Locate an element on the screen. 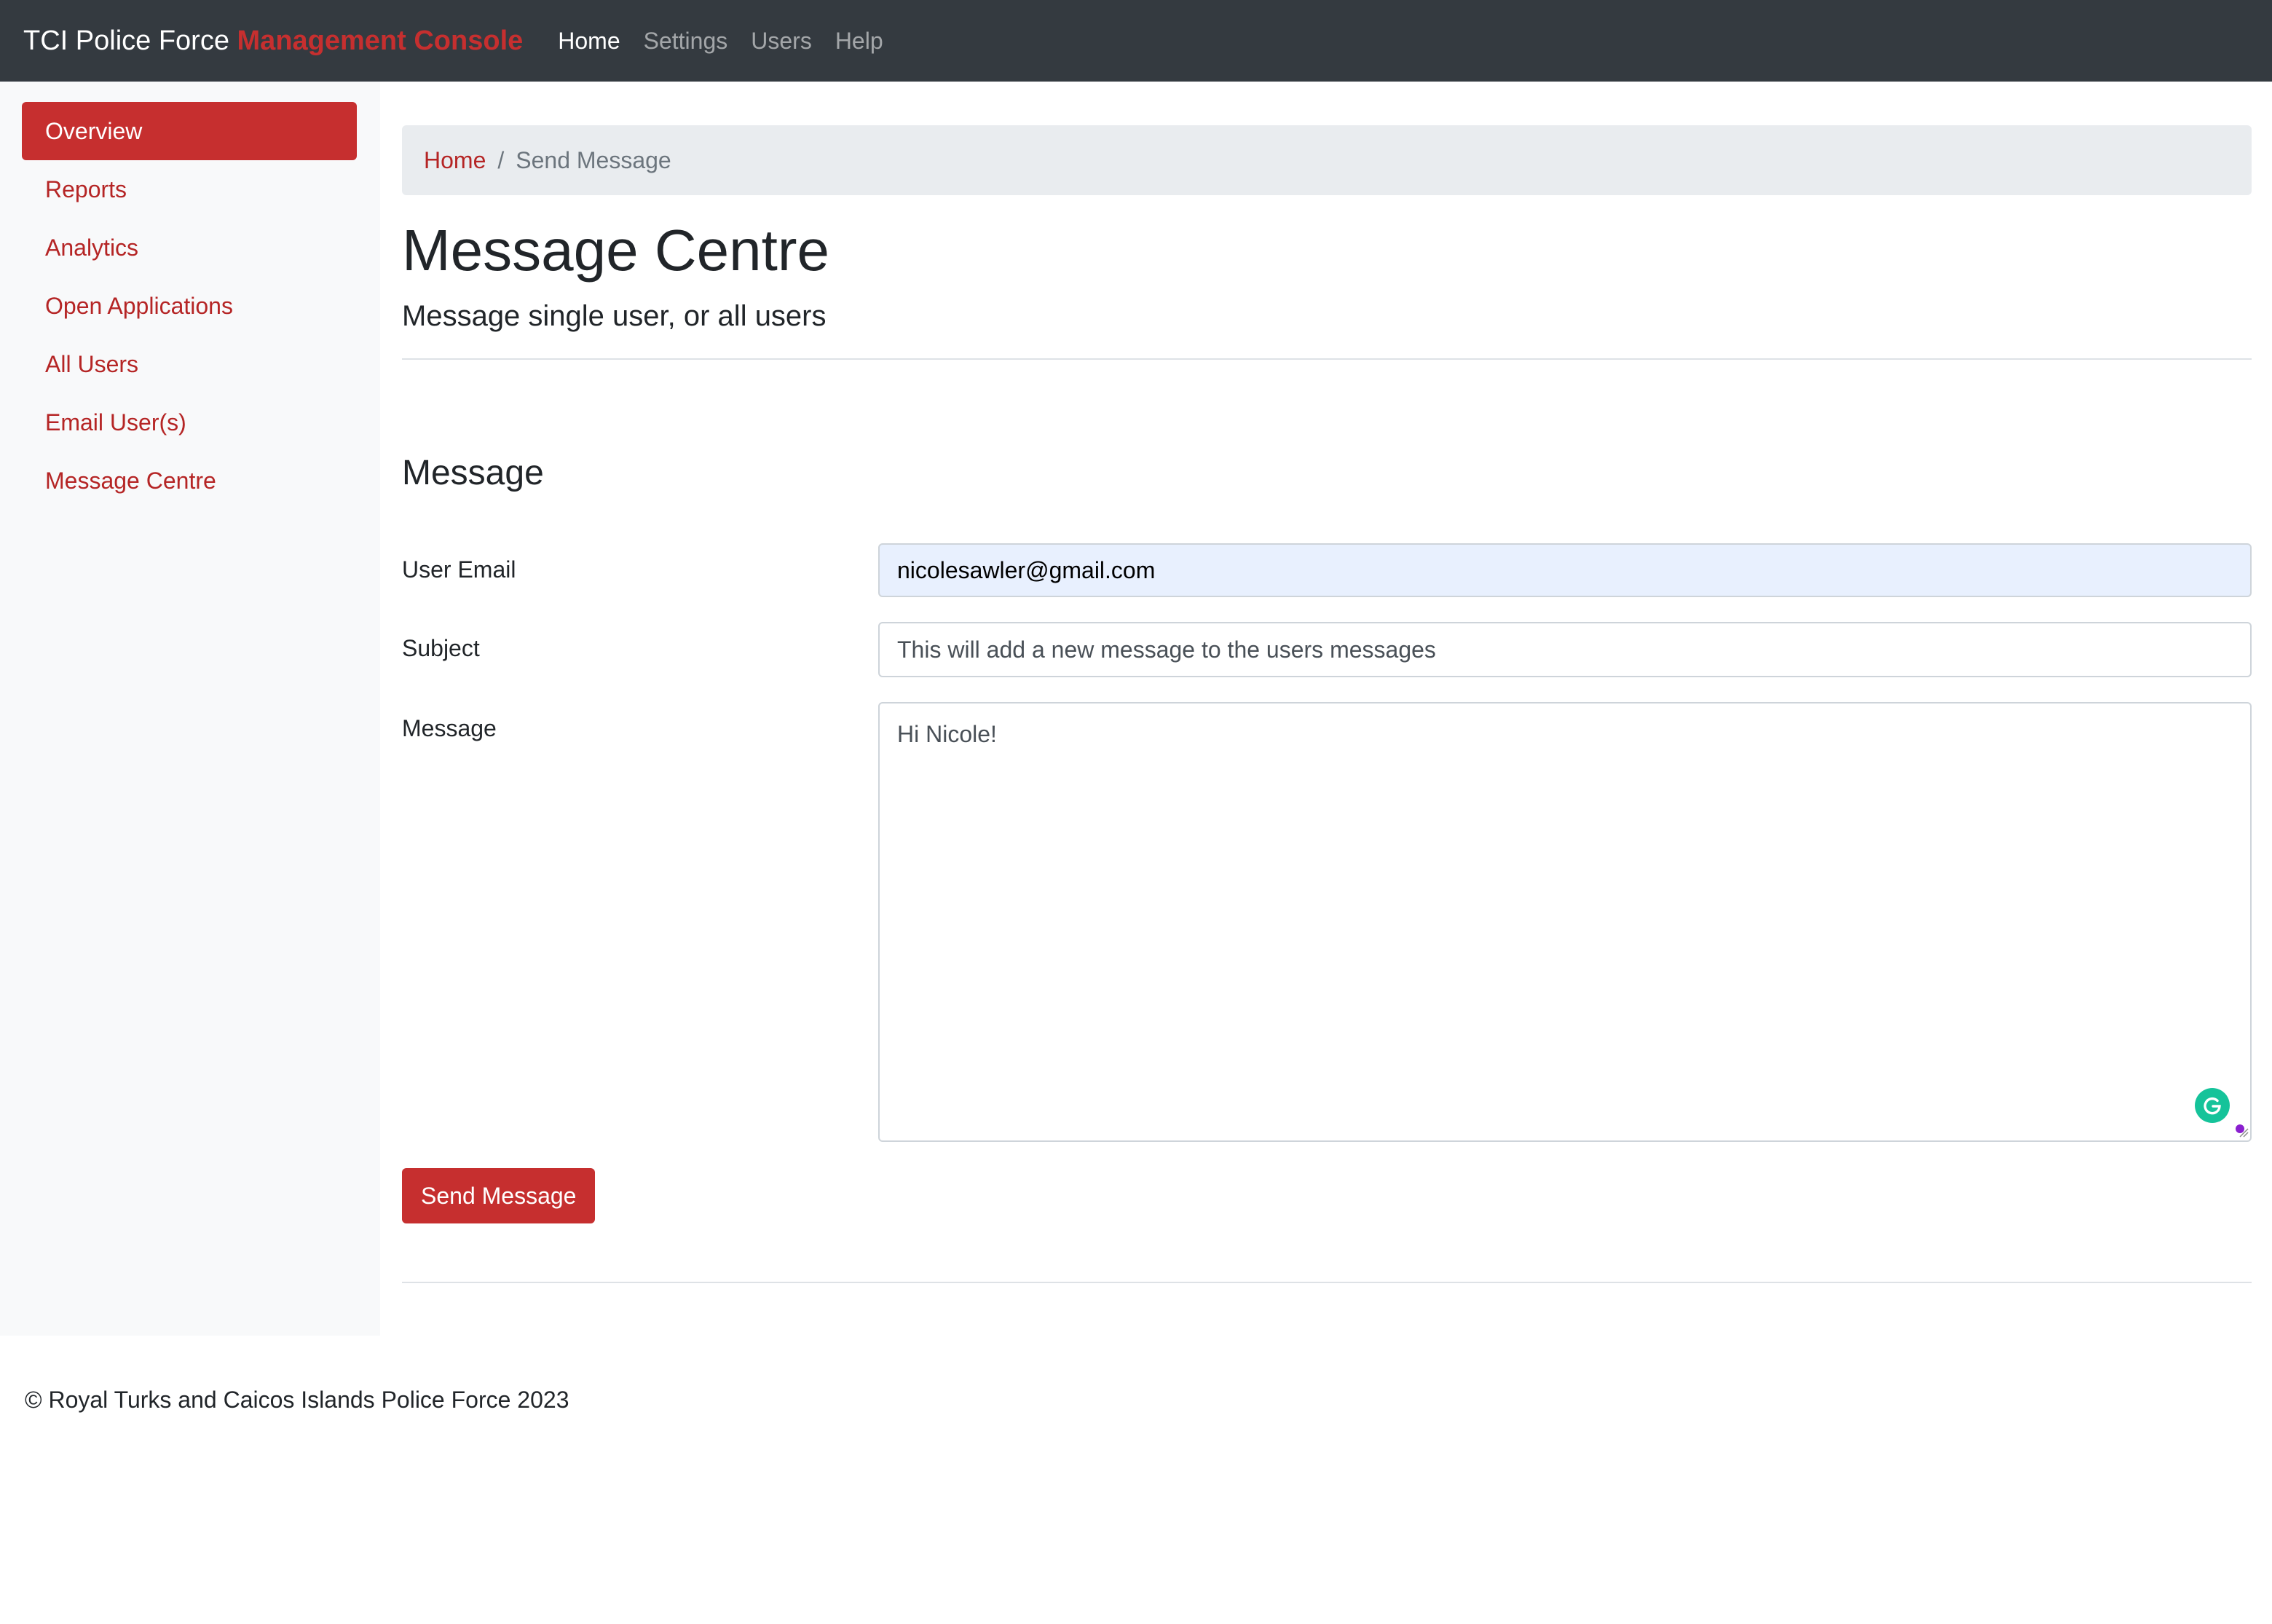 The image size is (2272, 1624). grammarly-g-icon is located at coordinates (2212, 1105).